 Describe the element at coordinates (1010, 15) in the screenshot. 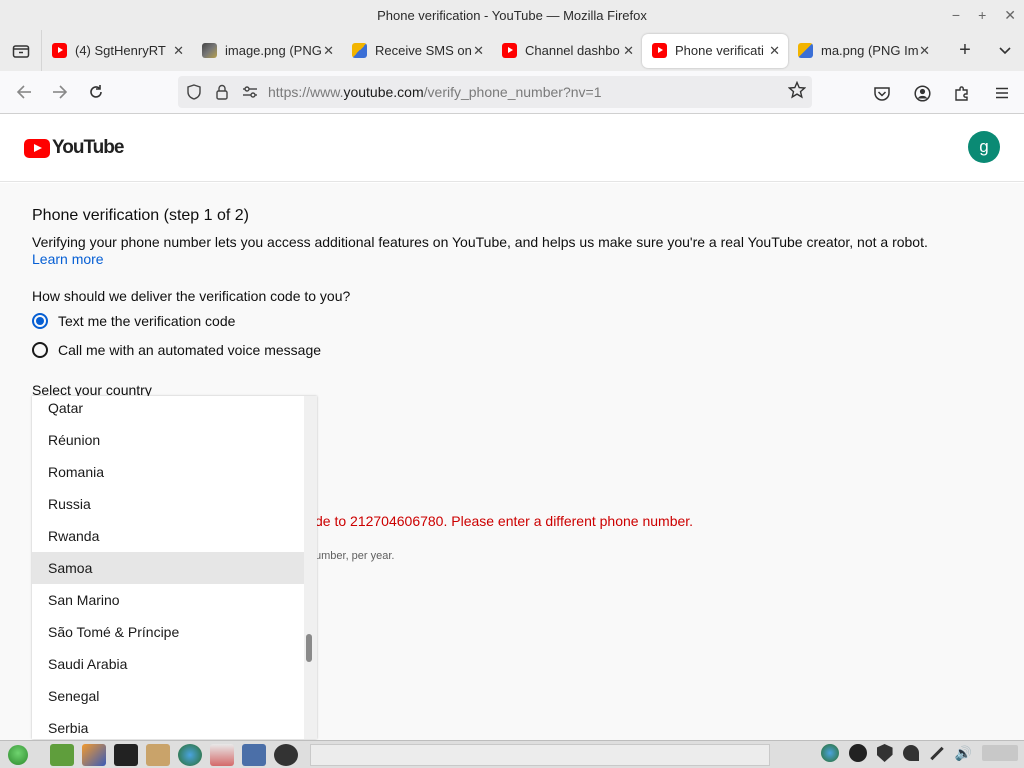

I see `close-window-button: ✕` at that location.